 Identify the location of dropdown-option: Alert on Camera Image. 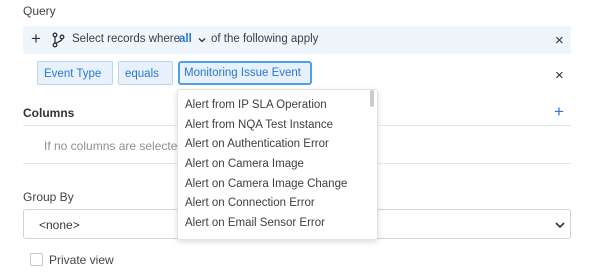
(244, 164).